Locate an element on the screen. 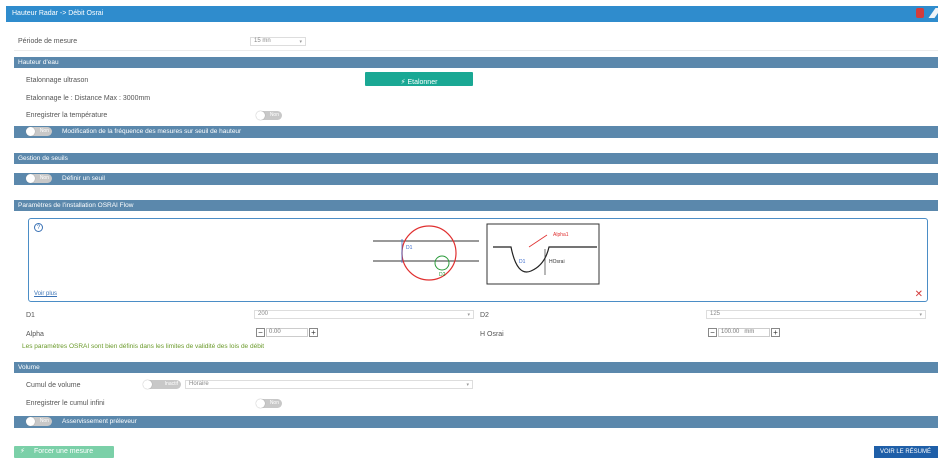 This screenshot has width=938, height=459. seuil-toggle-text: Non is located at coordinates (44, 178).